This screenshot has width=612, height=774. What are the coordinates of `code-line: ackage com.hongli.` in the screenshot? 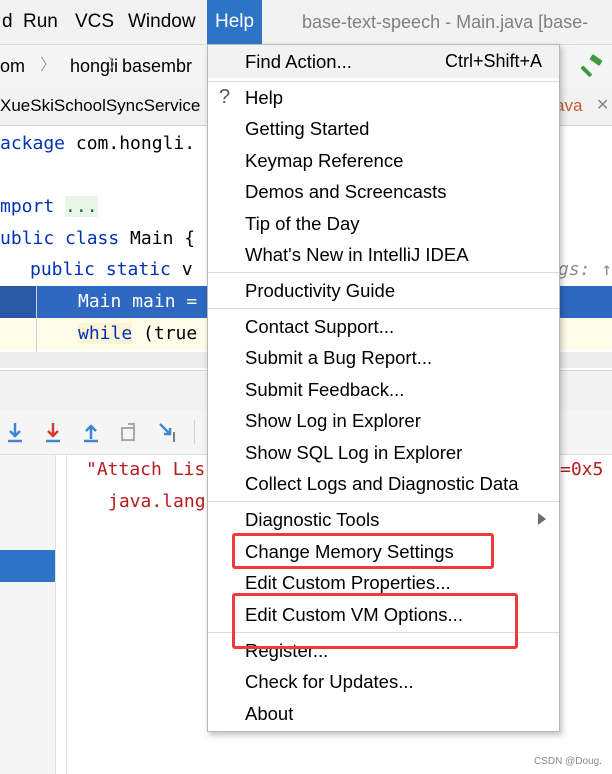 It's located at (98, 143).